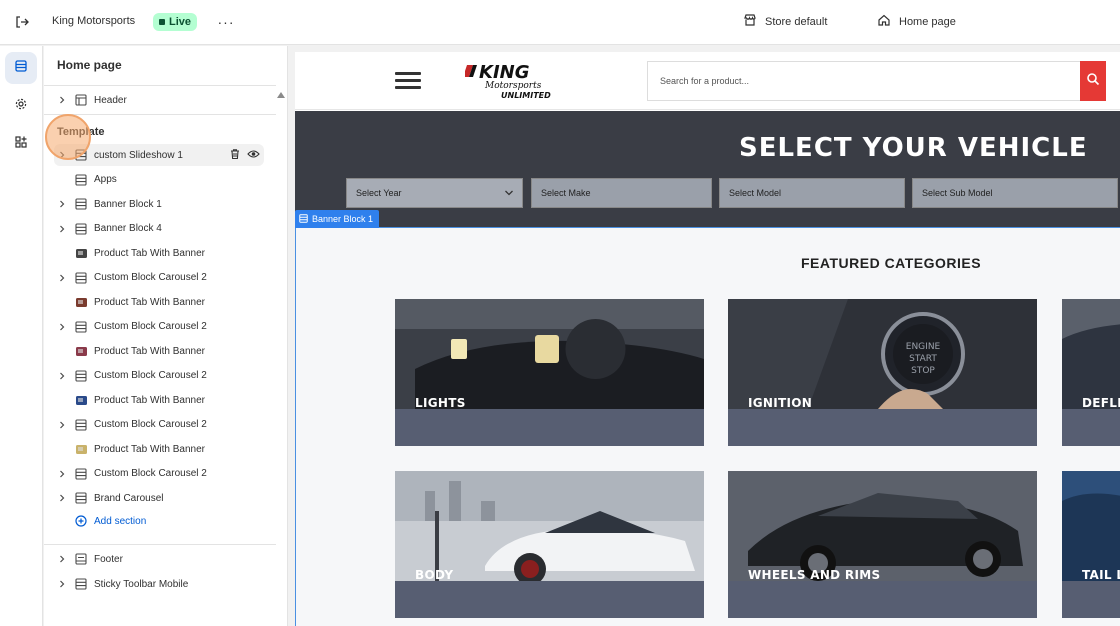 This screenshot has width=1120, height=626. I want to click on sidebar-item-label: Header, so click(110, 100).